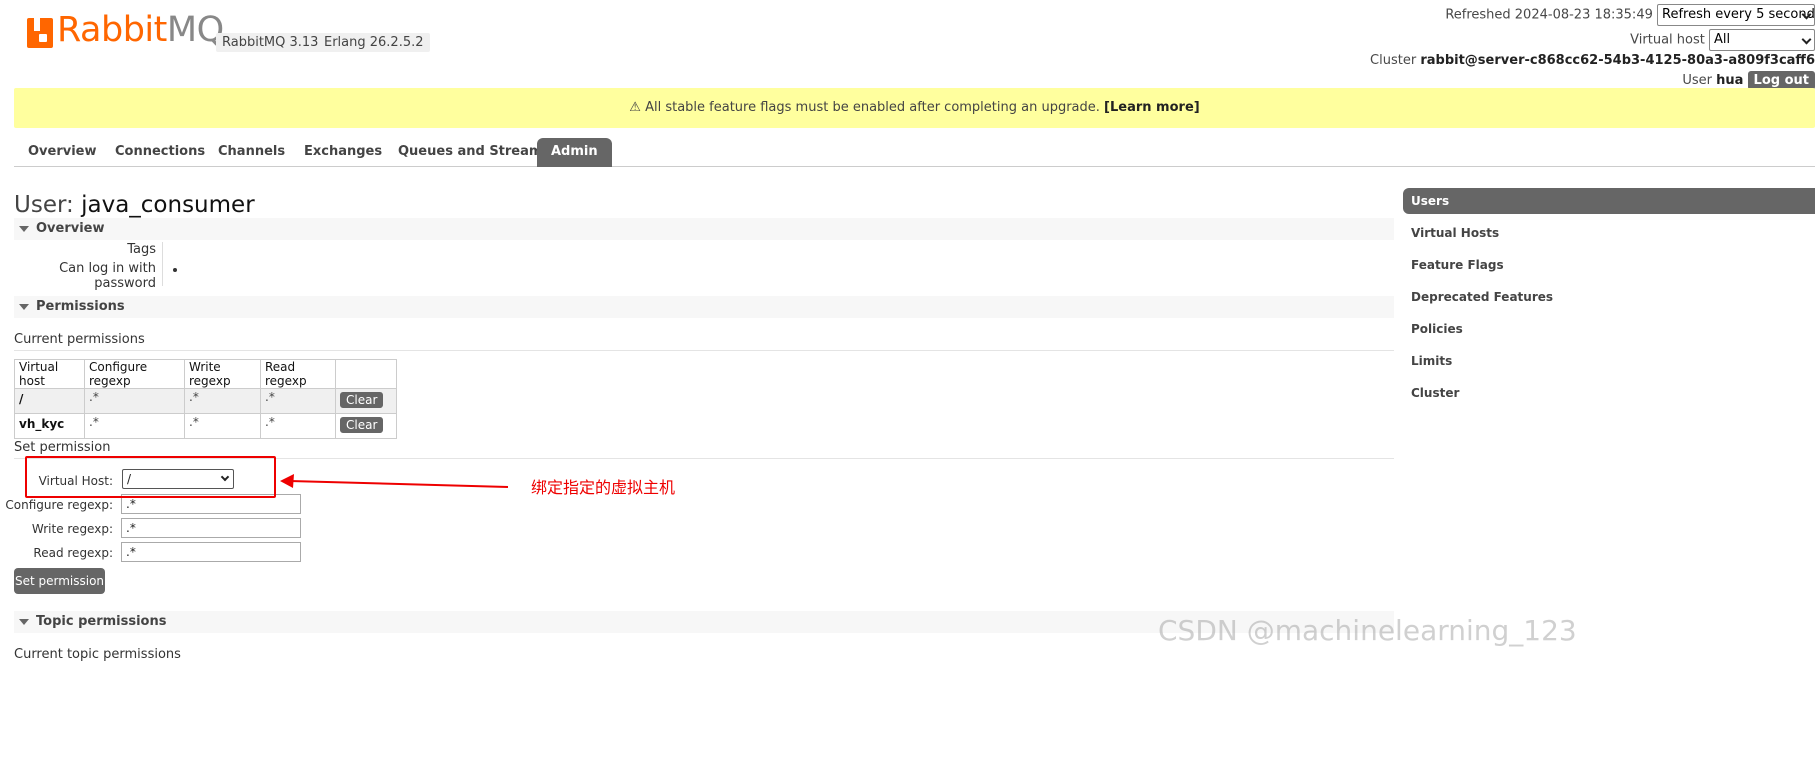 This screenshot has width=1815, height=764. Describe the element at coordinates (374, 42) in the screenshot. I see `erlang-badge: Erlang 26.2.5.2` at that location.